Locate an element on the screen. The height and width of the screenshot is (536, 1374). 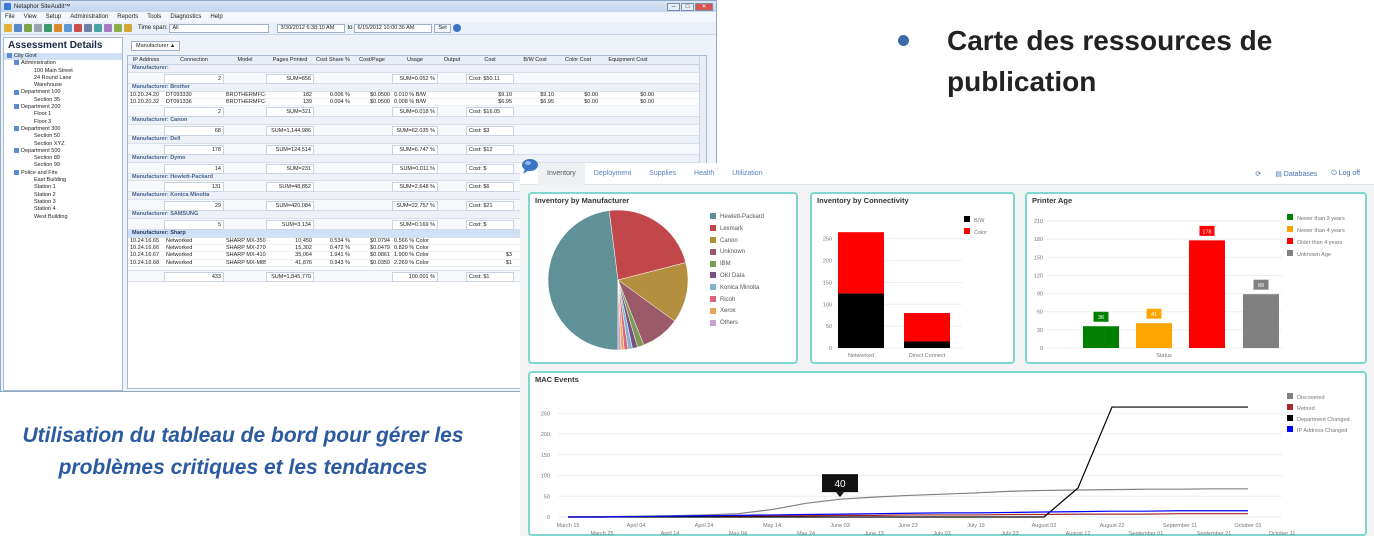
save-icon is located at coordinates (18, 28).